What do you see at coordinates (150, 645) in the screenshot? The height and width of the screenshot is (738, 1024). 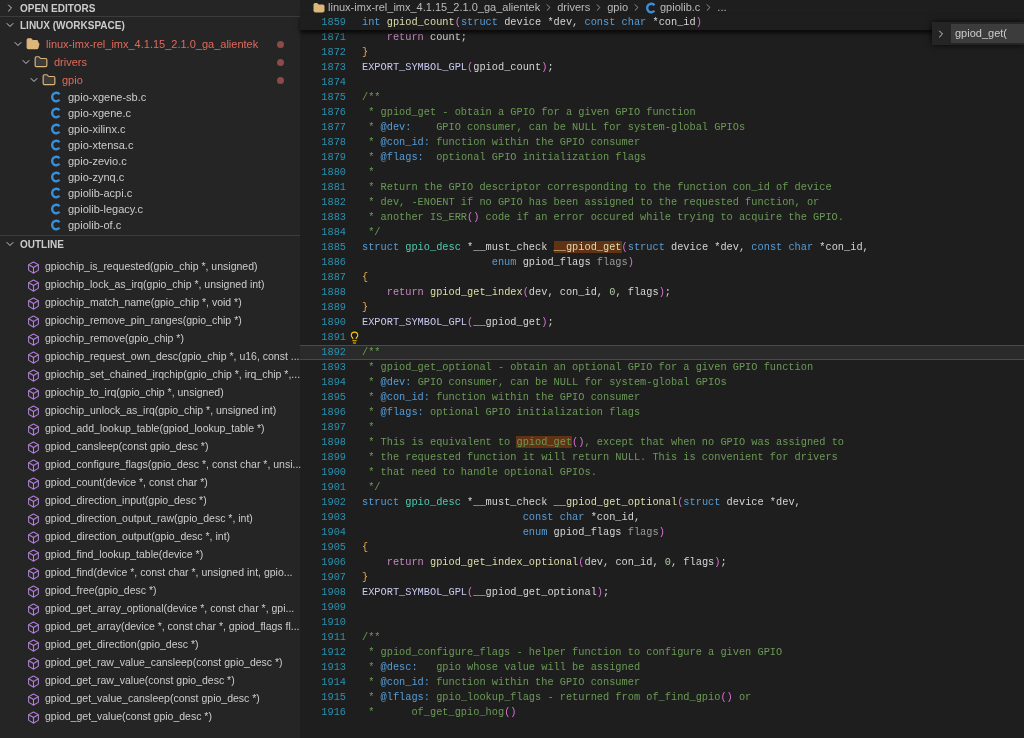 I see `outline-item: gpiod_get_direction(gpio_desc *)` at bounding box center [150, 645].